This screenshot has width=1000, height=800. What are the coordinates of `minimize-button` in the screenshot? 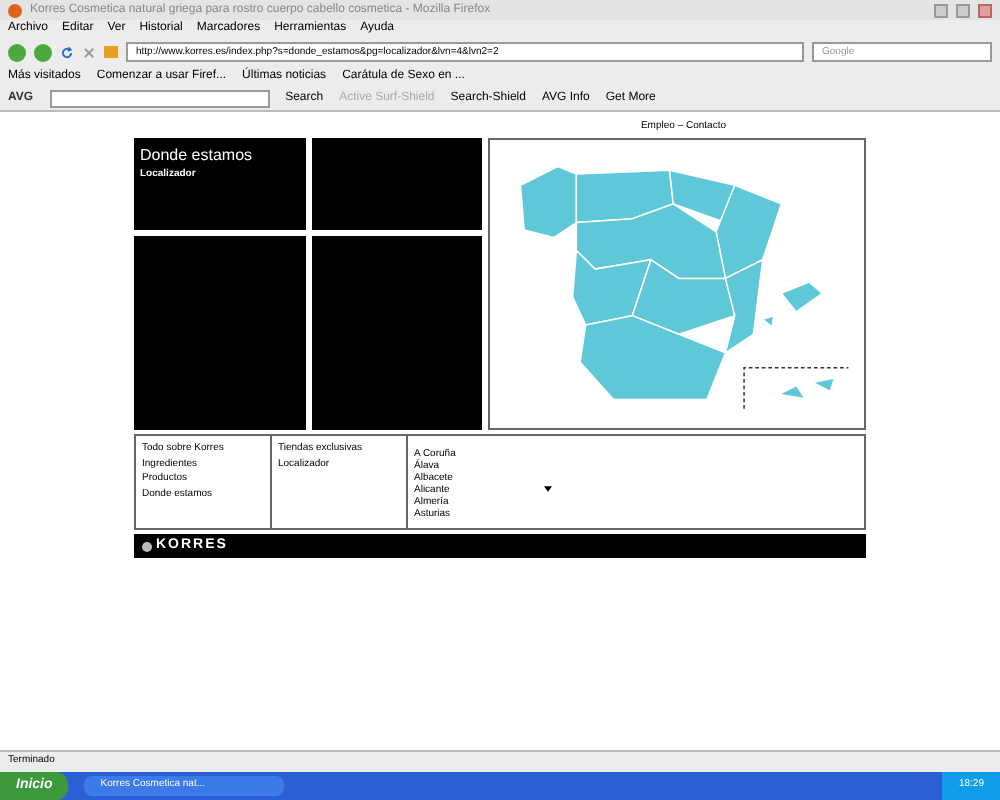 It's located at (941, 10).